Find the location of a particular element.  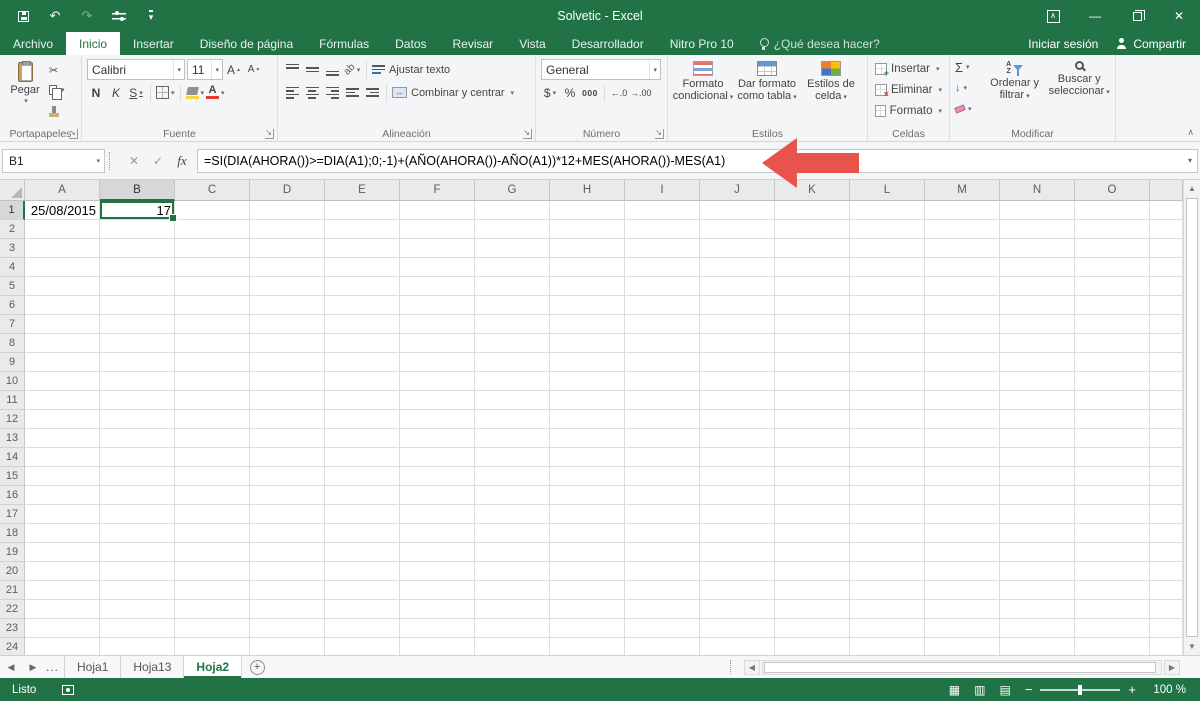

cell-A11 is located at coordinates (62, 400).